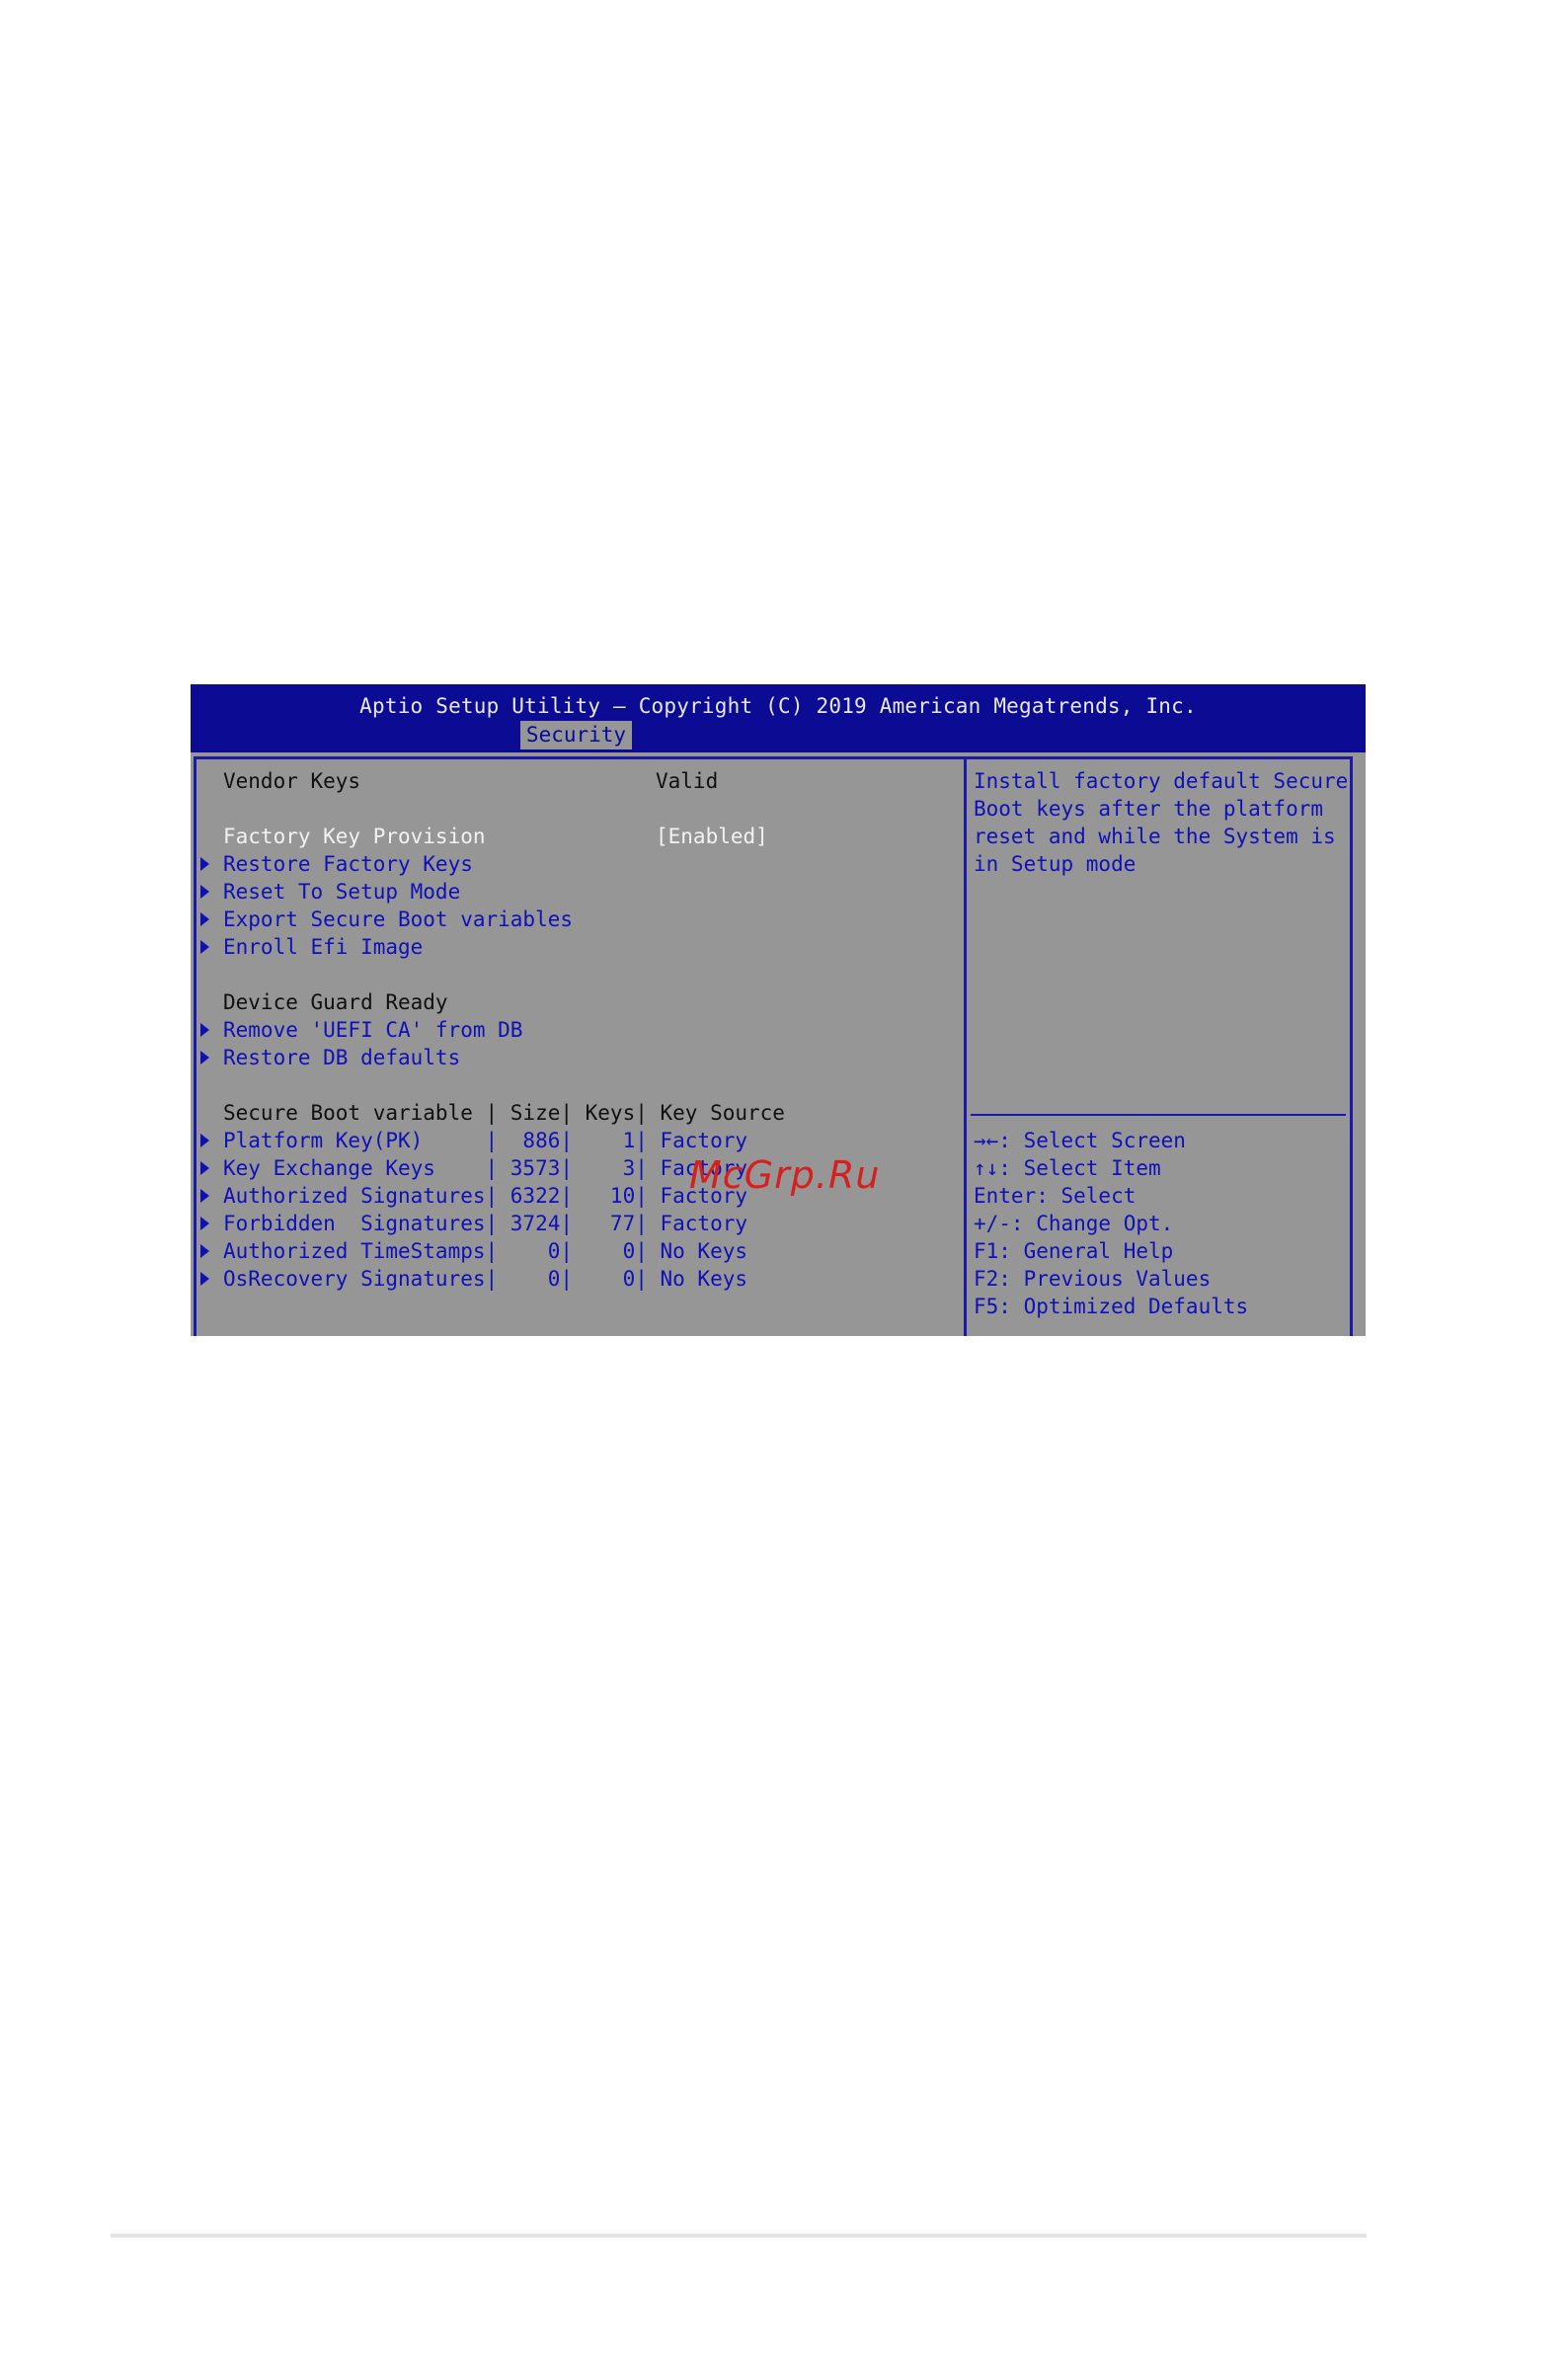  Describe the element at coordinates (785, 1175) in the screenshot. I see `watermark-logo: McGrp.Ru` at that location.